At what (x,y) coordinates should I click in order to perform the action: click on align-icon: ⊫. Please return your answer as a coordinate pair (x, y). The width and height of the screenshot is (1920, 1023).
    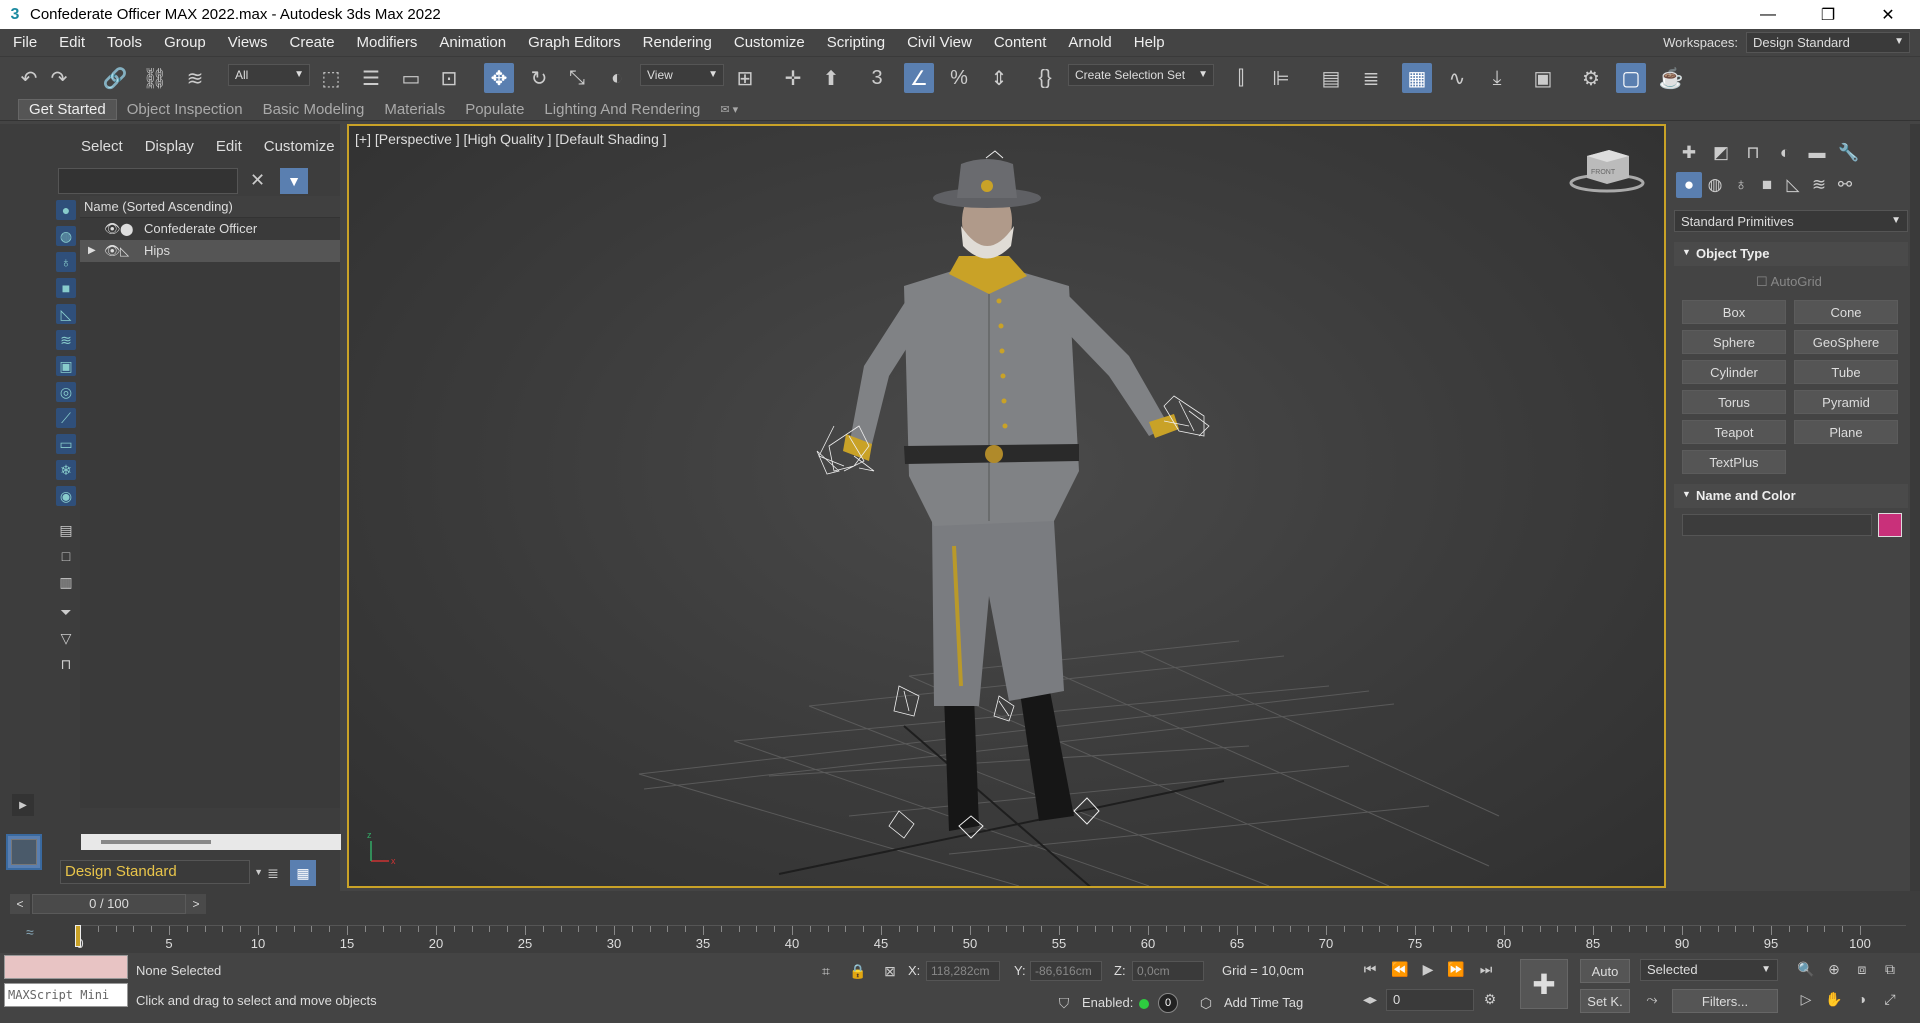
    Looking at the image, I should click on (1281, 78).